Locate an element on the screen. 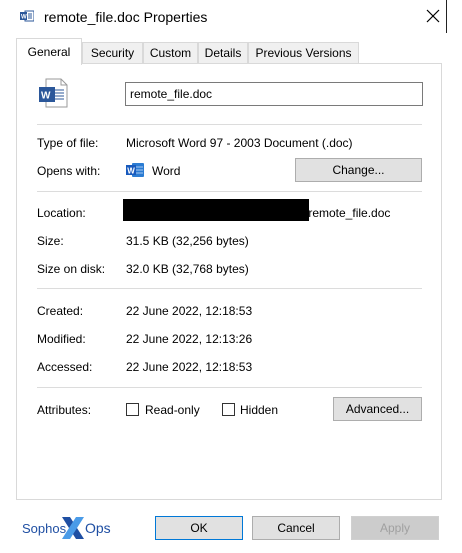 The height and width of the screenshot is (553, 462). readonly-checkbox is located at coordinates (132, 409).